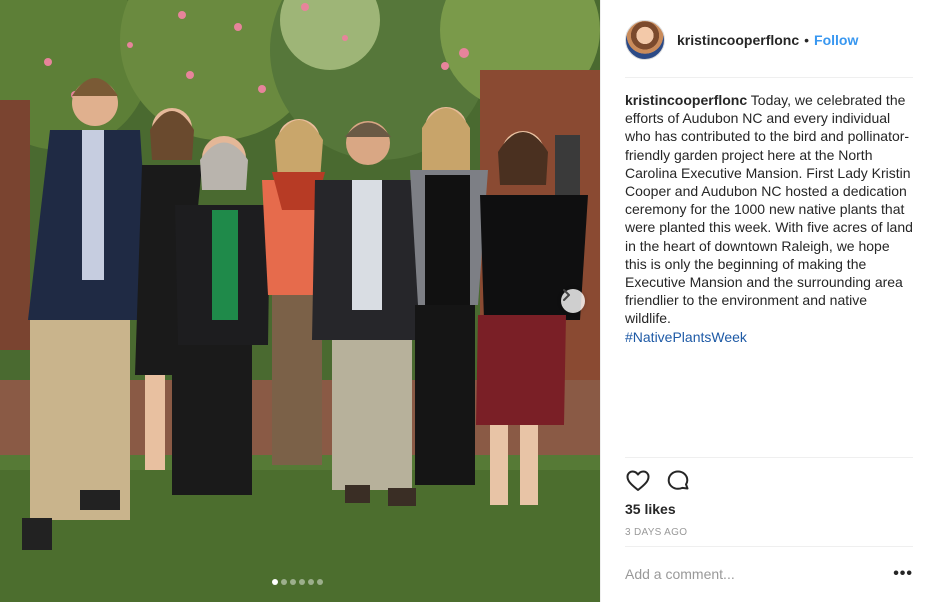 The width and height of the screenshot is (936, 602). What do you see at coordinates (638, 481) in the screenshot?
I see `heart-outline-icon` at bounding box center [638, 481].